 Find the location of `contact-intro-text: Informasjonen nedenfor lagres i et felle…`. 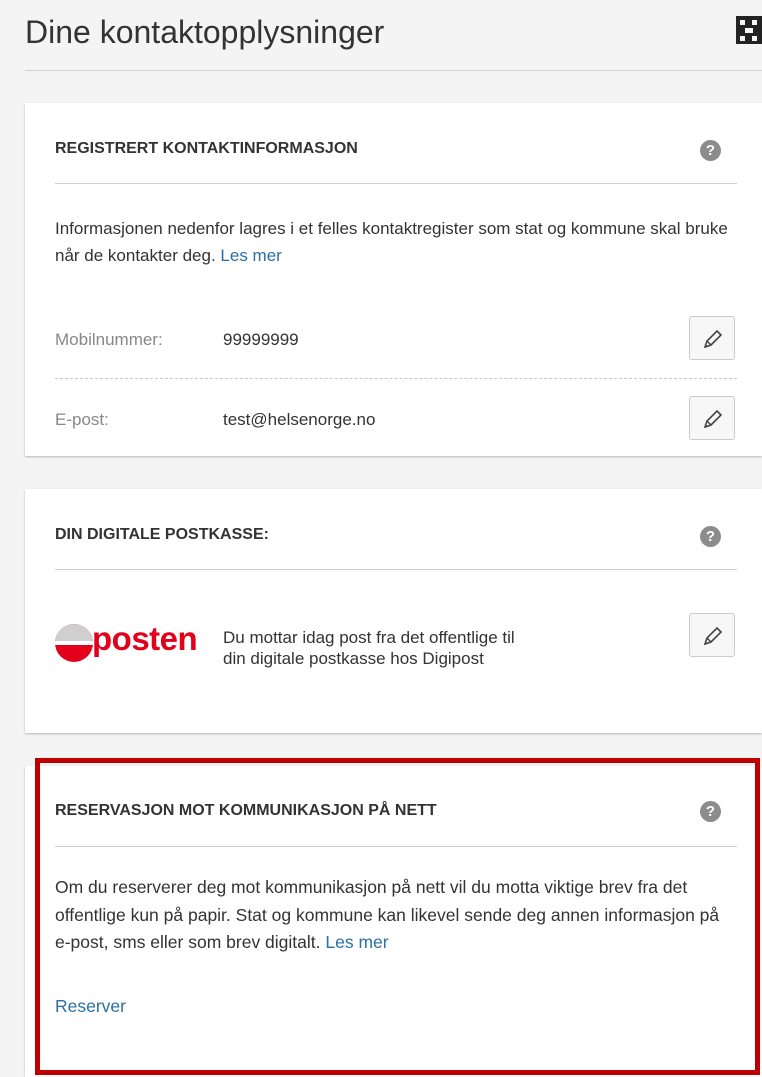

contact-intro-text: Informasjonen nedenfor lagres i et felle… is located at coordinates (395, 242).